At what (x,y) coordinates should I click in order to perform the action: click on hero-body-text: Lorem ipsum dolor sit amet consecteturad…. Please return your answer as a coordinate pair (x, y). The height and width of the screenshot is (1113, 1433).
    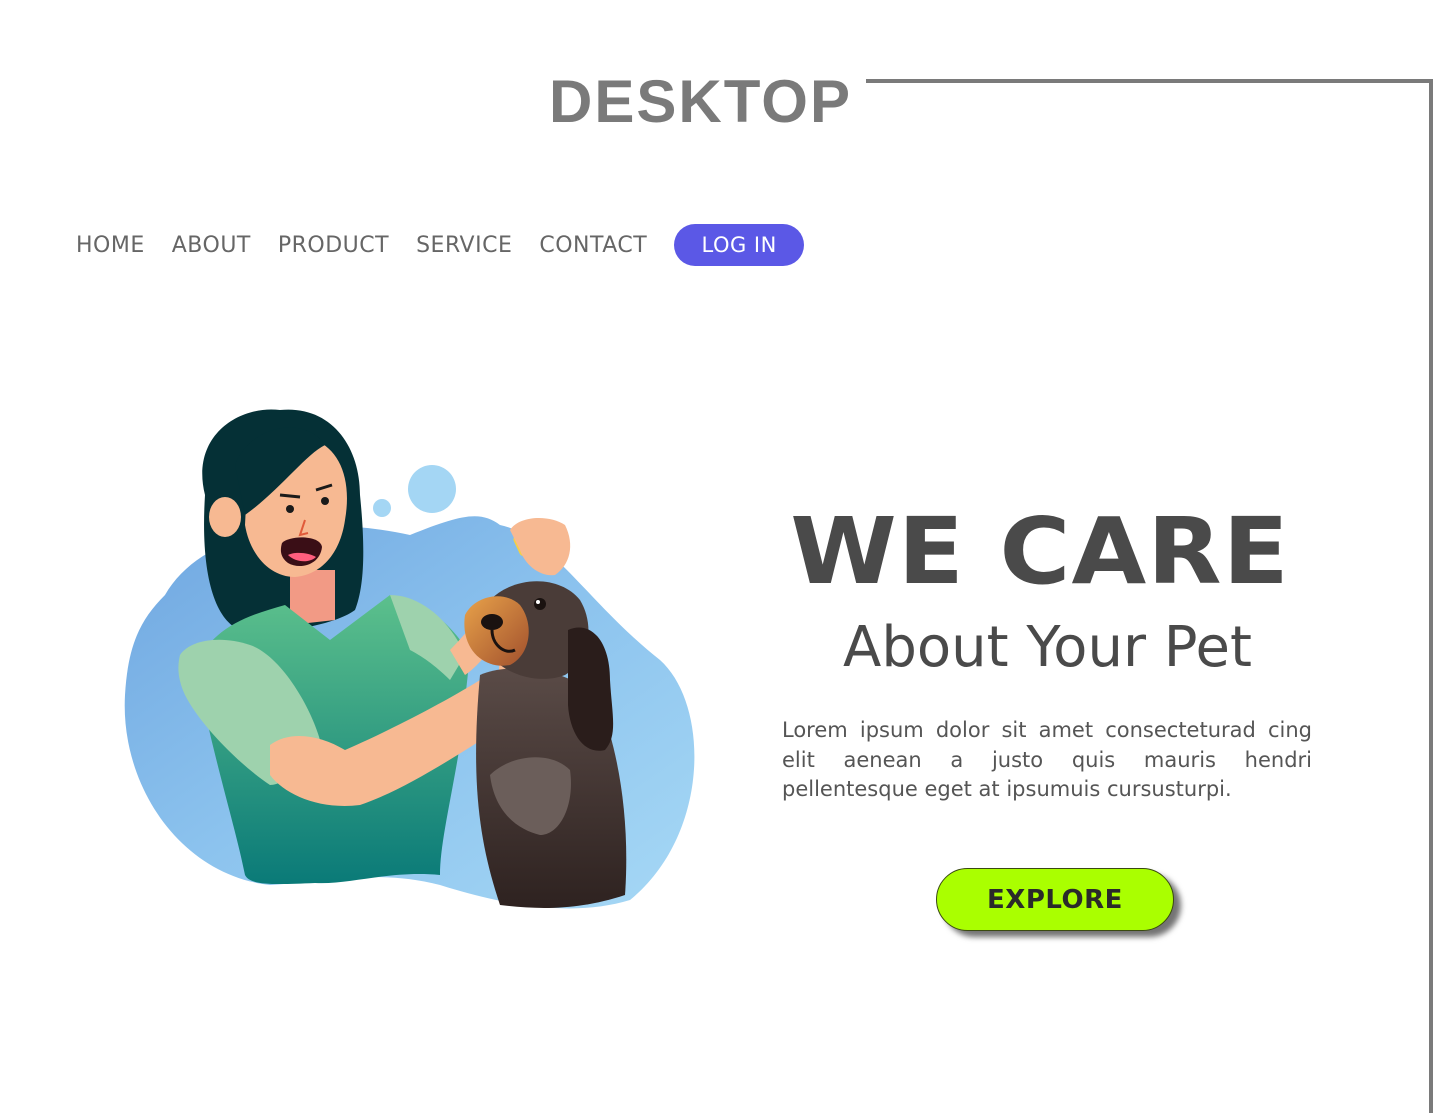
    Looking at the image, I should click on (1047, 759).